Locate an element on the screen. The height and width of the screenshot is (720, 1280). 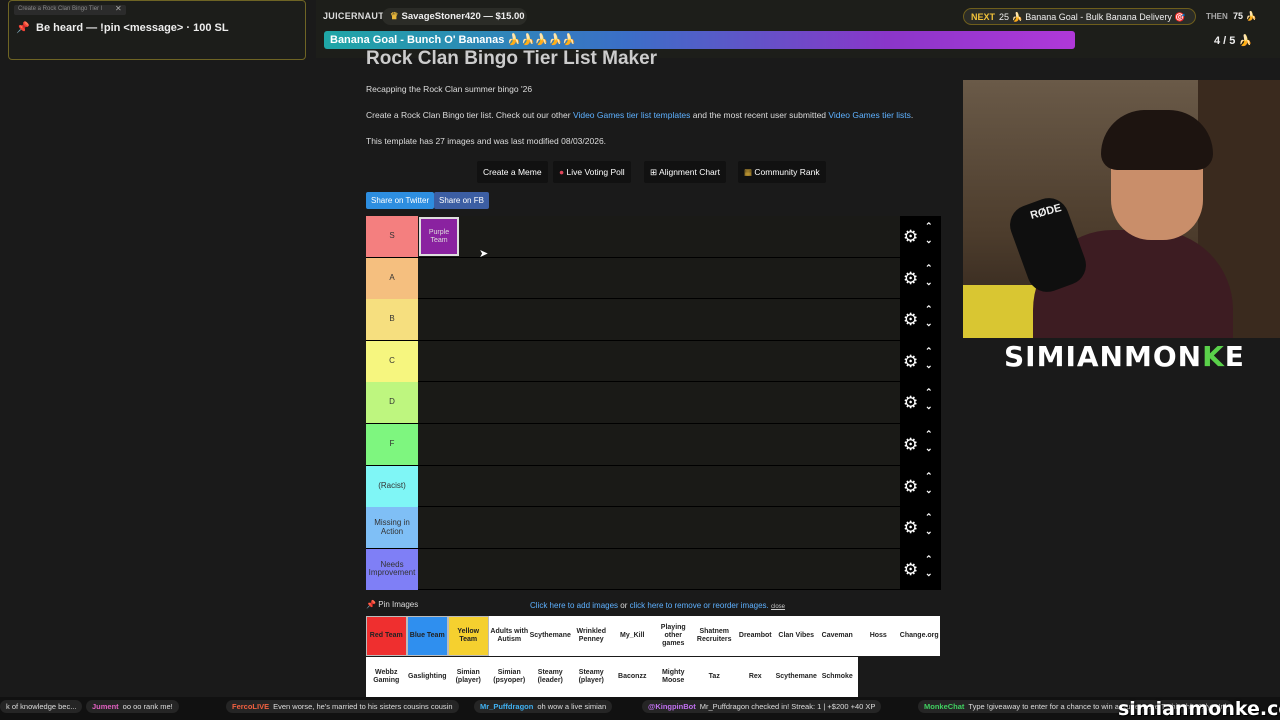
image-tile: Webbz Gaming is located at coordinates (386, 677).